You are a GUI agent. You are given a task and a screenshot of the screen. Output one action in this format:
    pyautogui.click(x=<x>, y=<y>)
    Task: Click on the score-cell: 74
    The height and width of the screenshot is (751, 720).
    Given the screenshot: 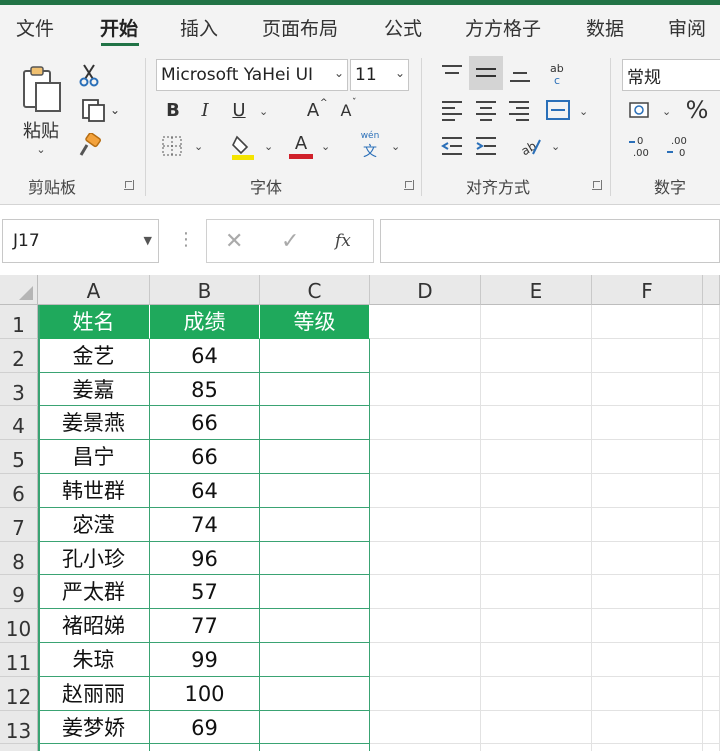 What is the action you would take?
    pyautogui.click(x=205, y=524)
    